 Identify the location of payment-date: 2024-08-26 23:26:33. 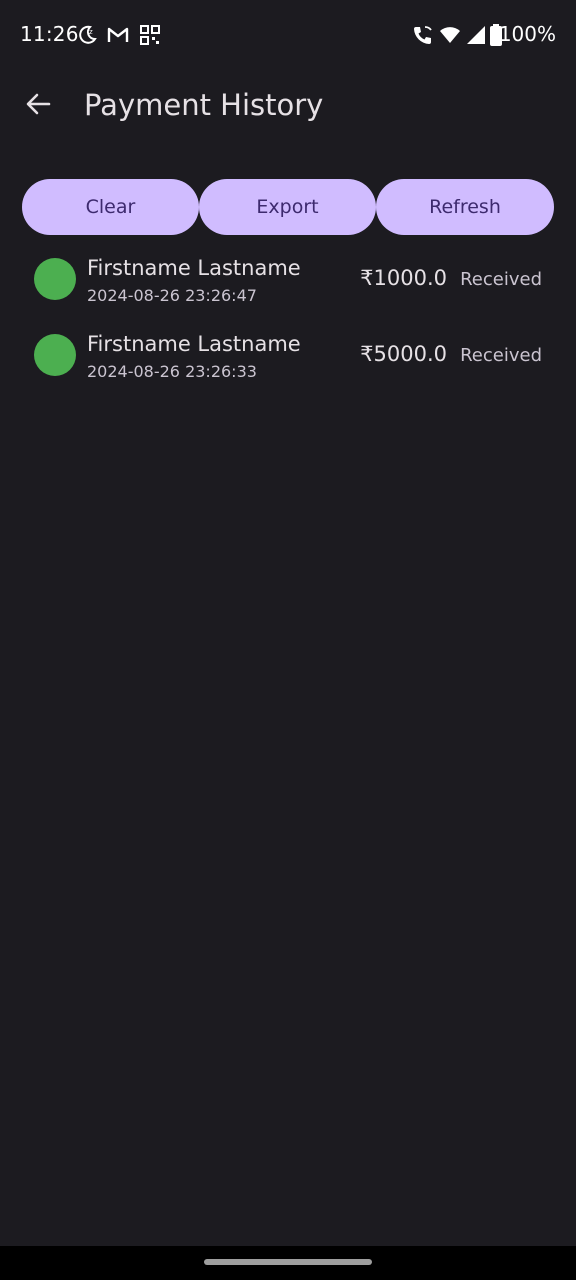
(172, 371).